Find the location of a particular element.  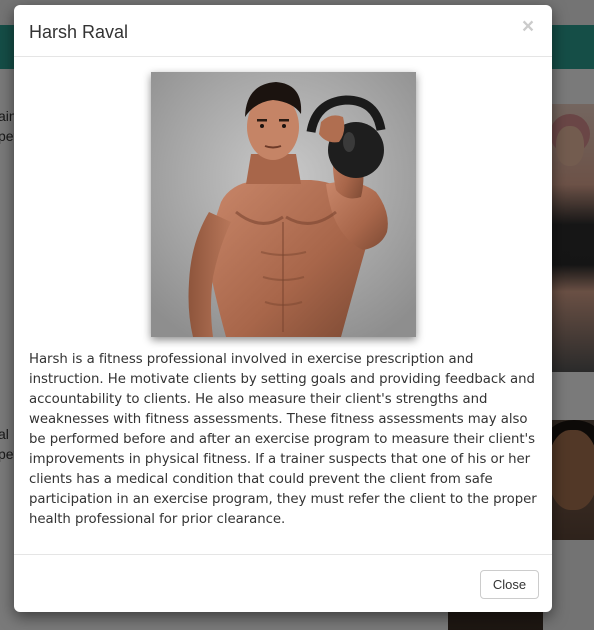

modal-header: Harsh Raval × is located at coordinates (283, 31).